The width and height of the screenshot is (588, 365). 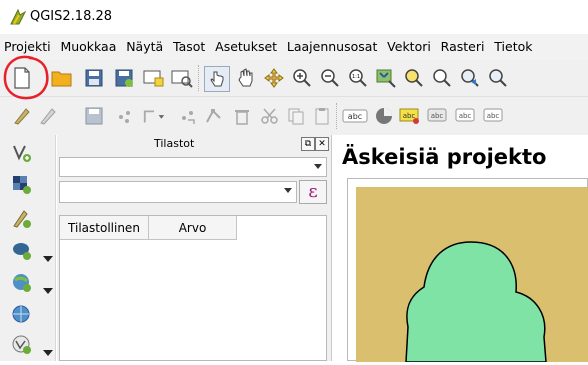 What do you see at coordinates (322, 144) in the screenshot?
I see `close-icon: ✕` at bounding box center [322, 144].